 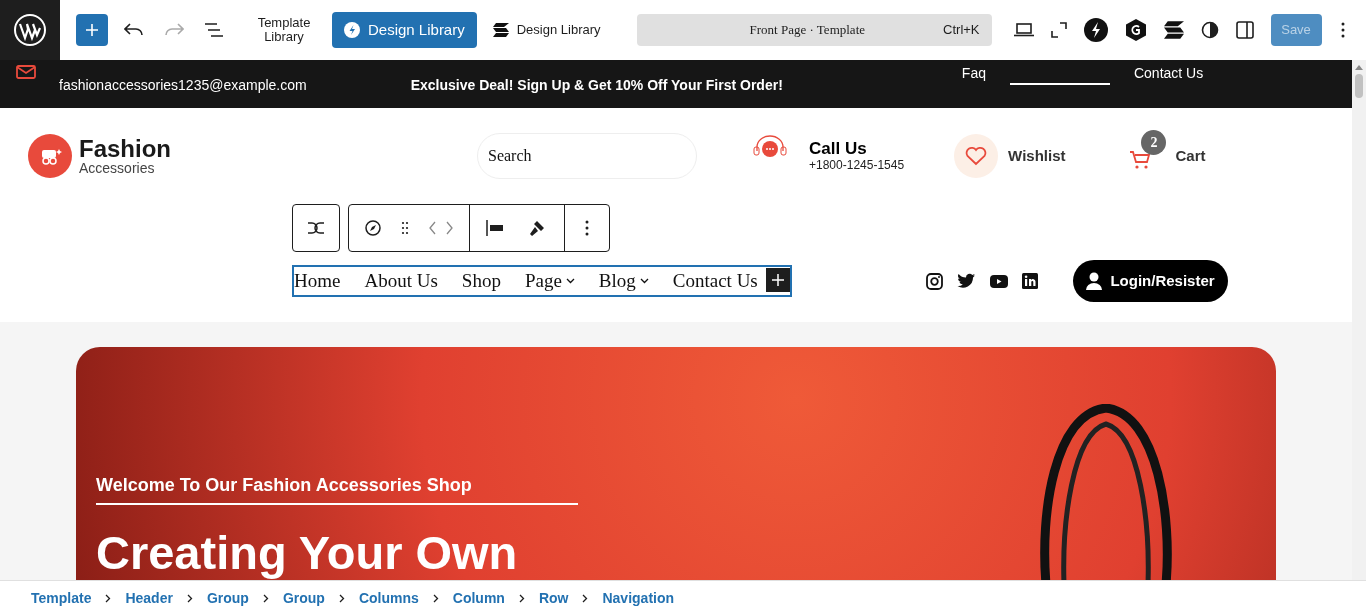 I want to click on logo-subtitle: Accessories, so click(x=117, y=168).